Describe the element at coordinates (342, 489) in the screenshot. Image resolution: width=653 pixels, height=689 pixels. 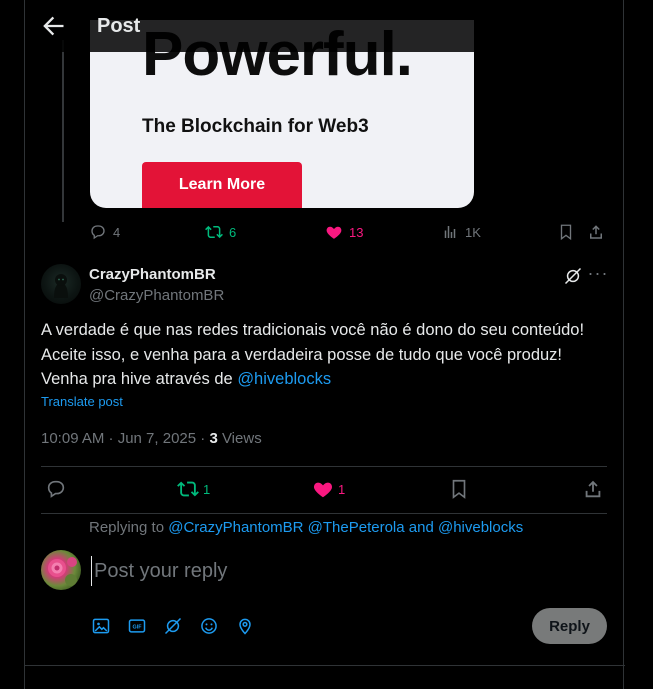
I see `post-like-count: 1` at that location.